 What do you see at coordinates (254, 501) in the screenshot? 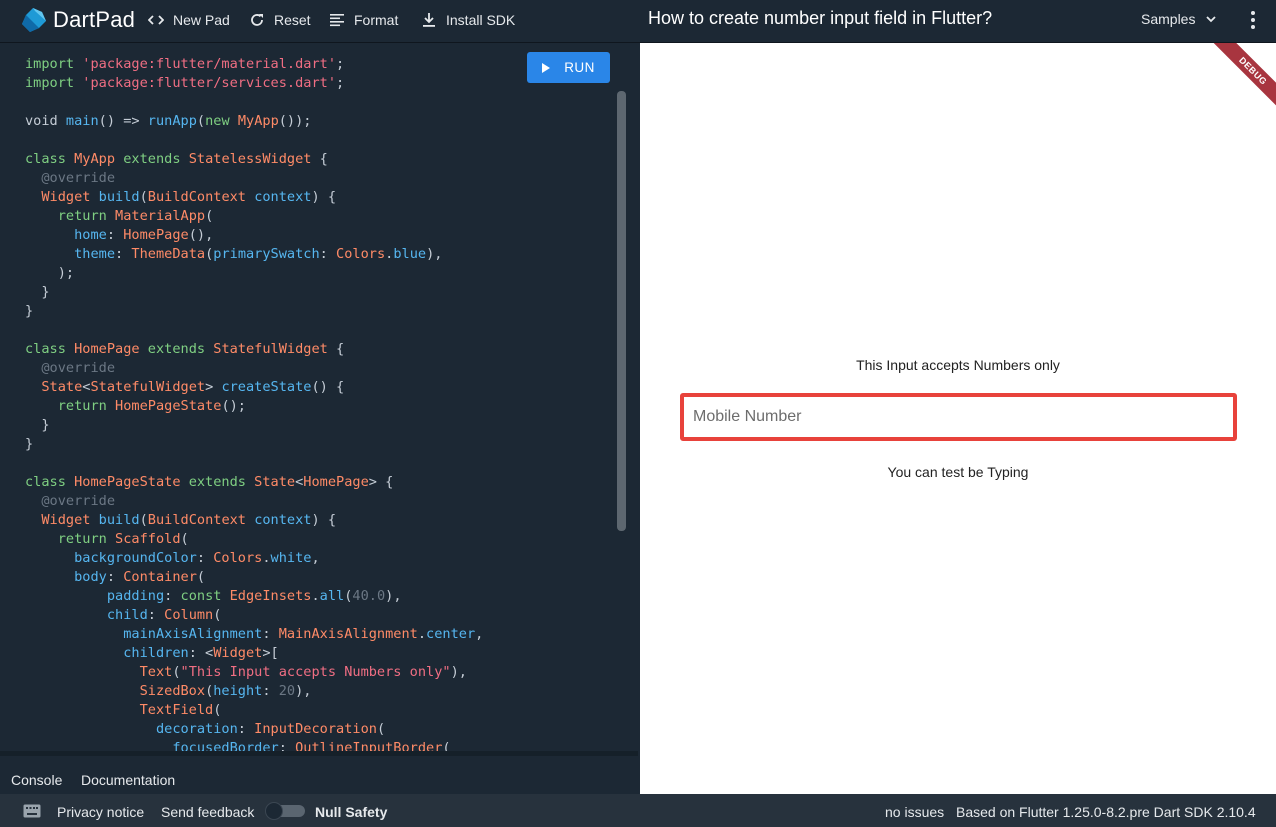
I see `code-line: @override` at bounding box center [254, 501].